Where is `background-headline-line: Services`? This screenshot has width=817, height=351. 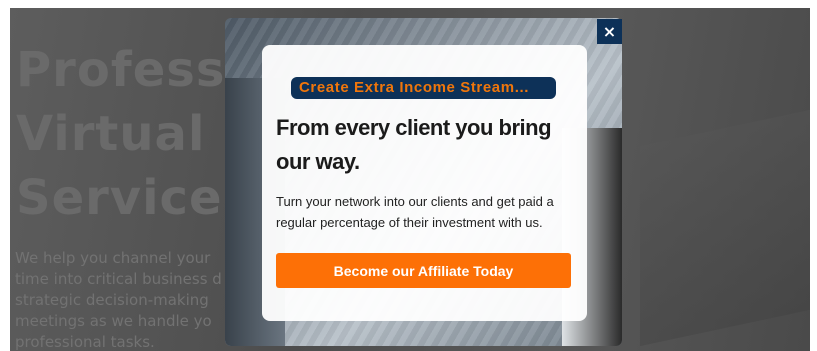
background-headline-line: Services is located at coordinates (134, 198).